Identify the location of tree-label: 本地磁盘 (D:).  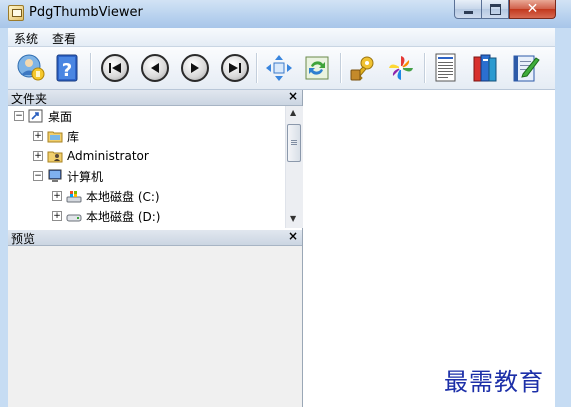
(123, 216).